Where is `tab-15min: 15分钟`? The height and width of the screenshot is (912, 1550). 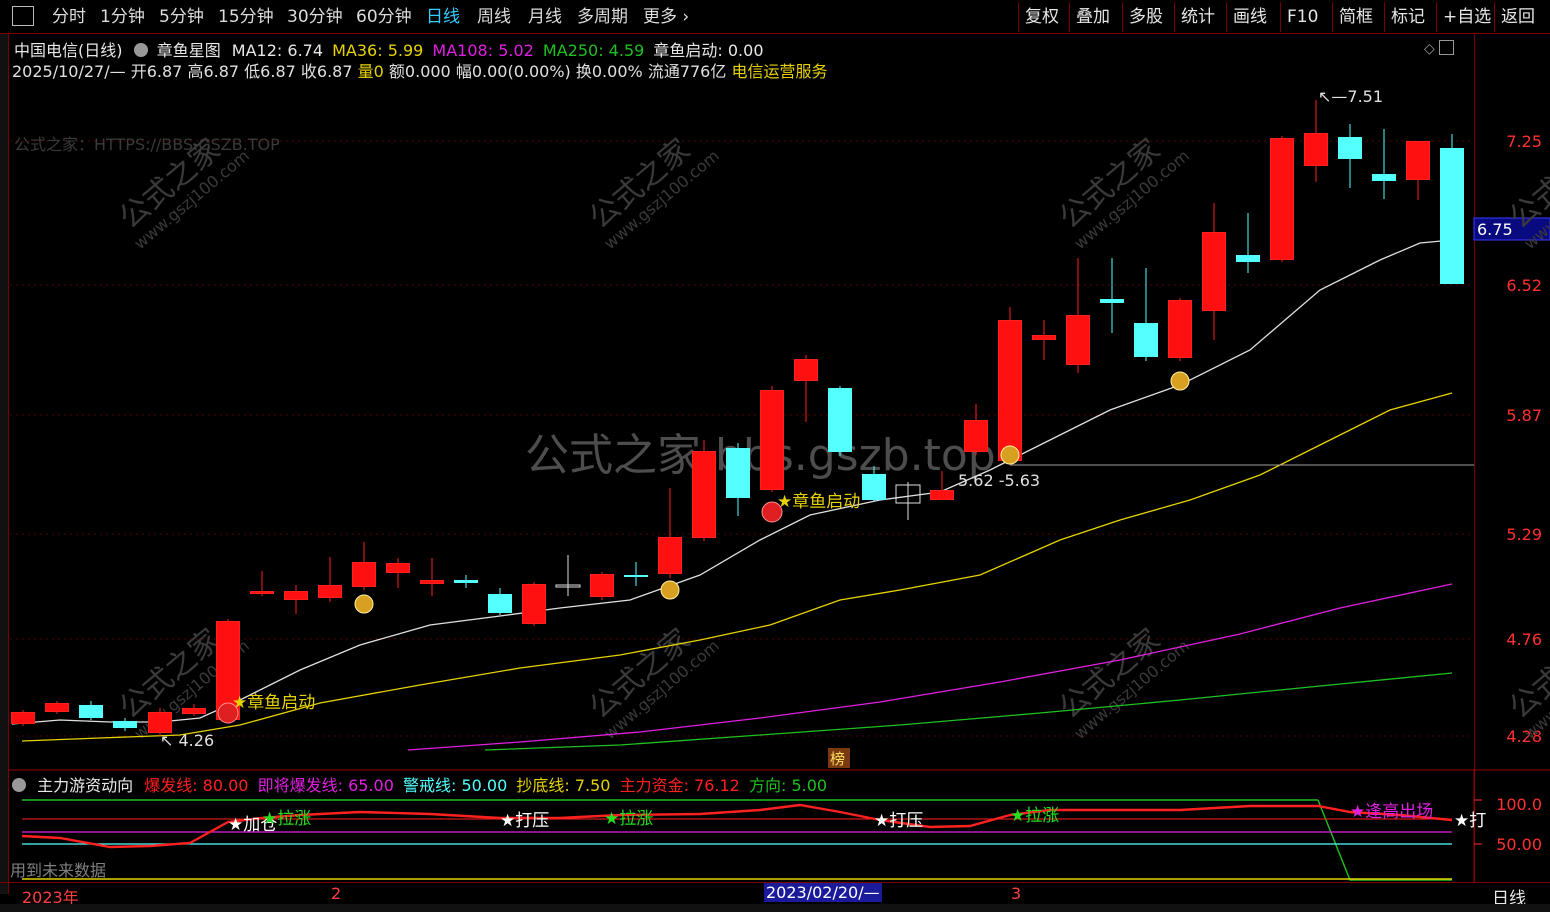
tab-15min: 15分钟 is located at coordinates (246, 17).